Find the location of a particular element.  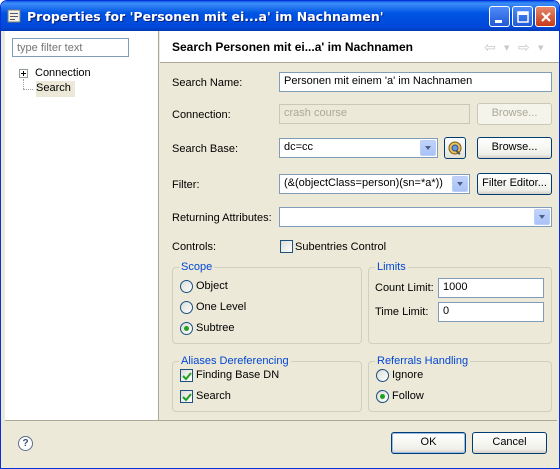

forward-dropdown-icon: ▼ is located at coordinates (540, 48).